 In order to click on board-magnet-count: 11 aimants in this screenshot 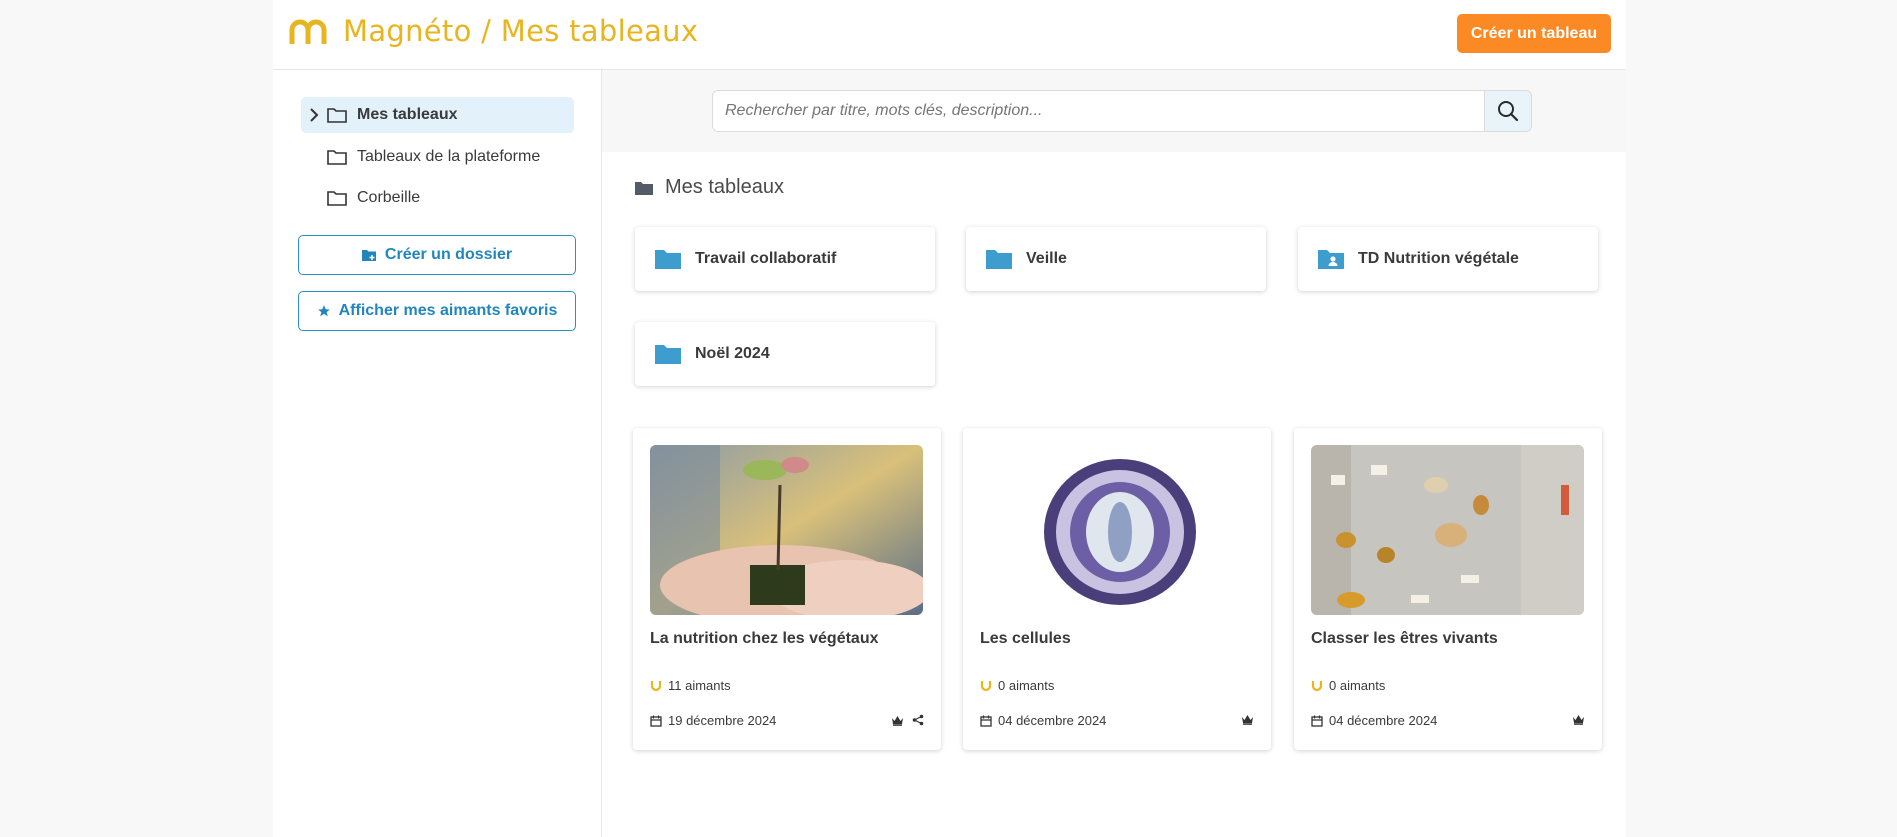, I will do `click(690, 685)`.